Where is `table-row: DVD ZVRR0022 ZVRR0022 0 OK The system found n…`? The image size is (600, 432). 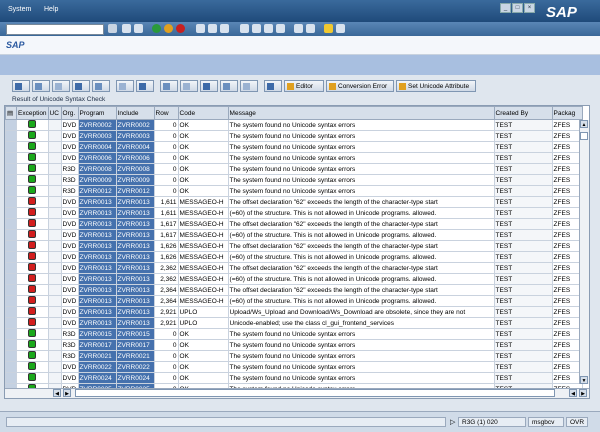 table-row: DVD ZVRR0022 ZVRR0022 0 OK The system found n… is located at coordinates (294, 367).